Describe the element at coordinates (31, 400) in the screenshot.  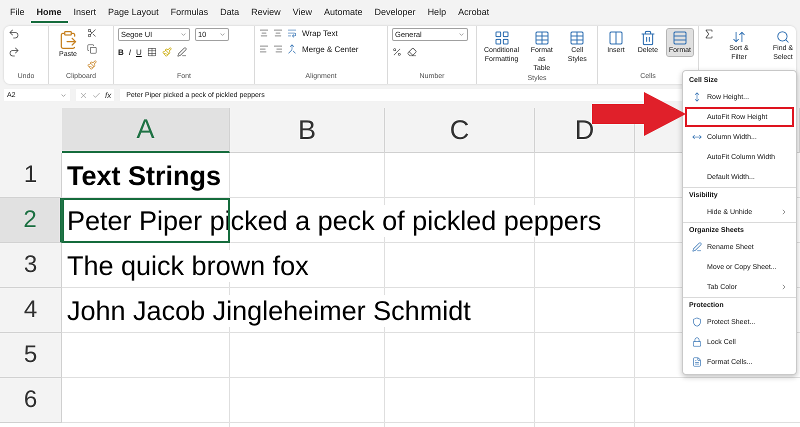
I see `row-header: 6` at that location.